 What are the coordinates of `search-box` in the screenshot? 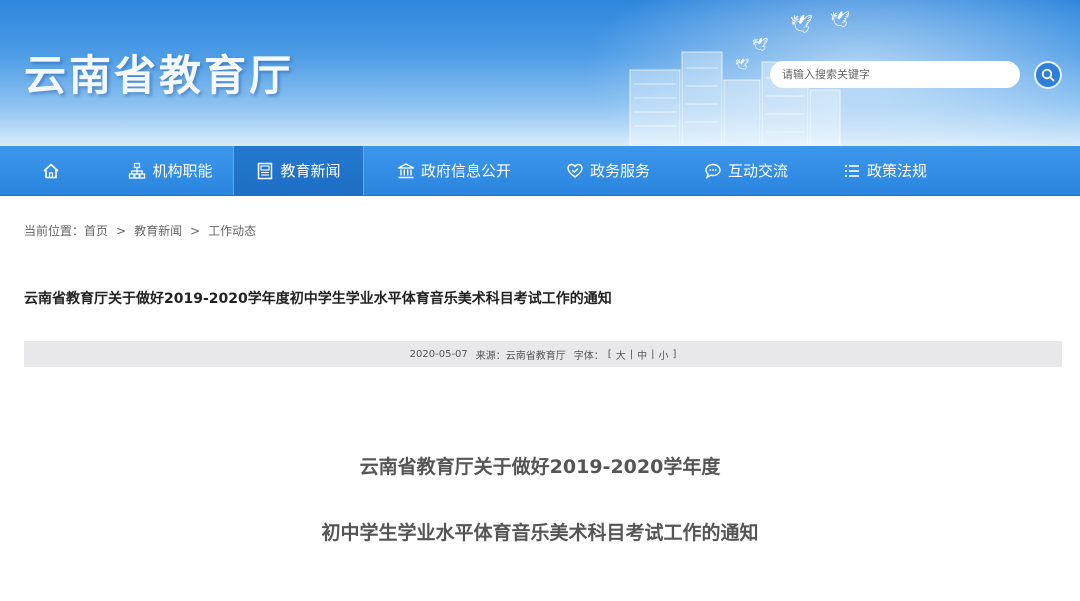 It's located at (895, 74).